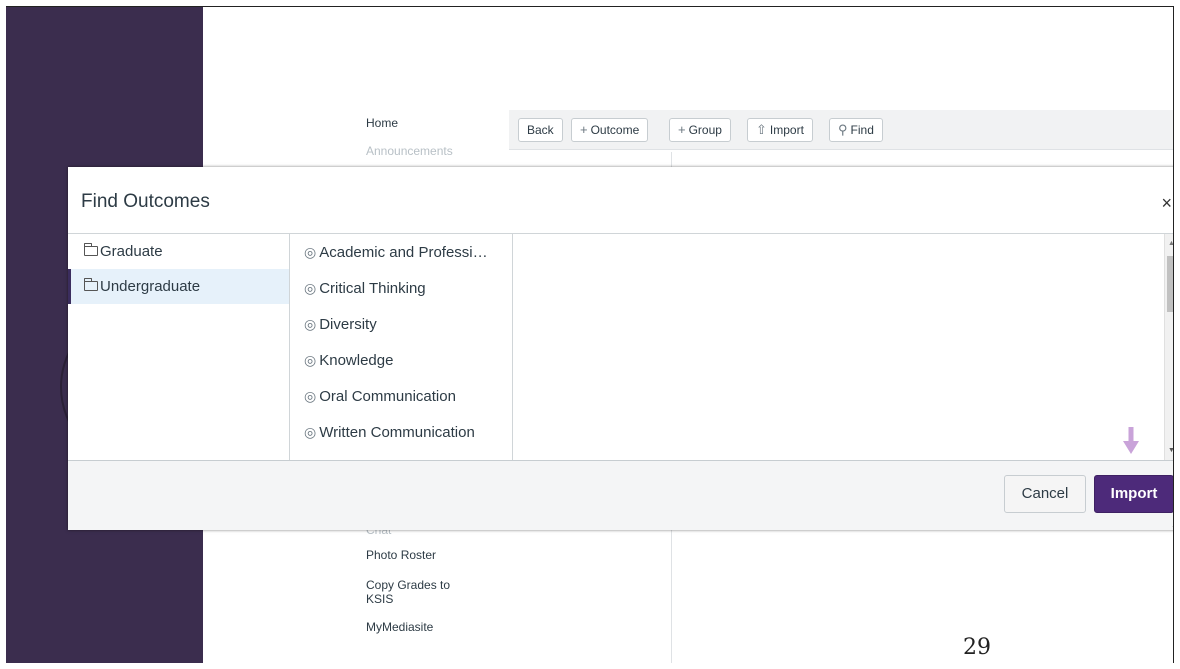 This screenshot has width=1180, height=669. Describe the element at coordinates (401, 324) in the screenshot. I see `outcome-item: ◎ Diversity` at that location.